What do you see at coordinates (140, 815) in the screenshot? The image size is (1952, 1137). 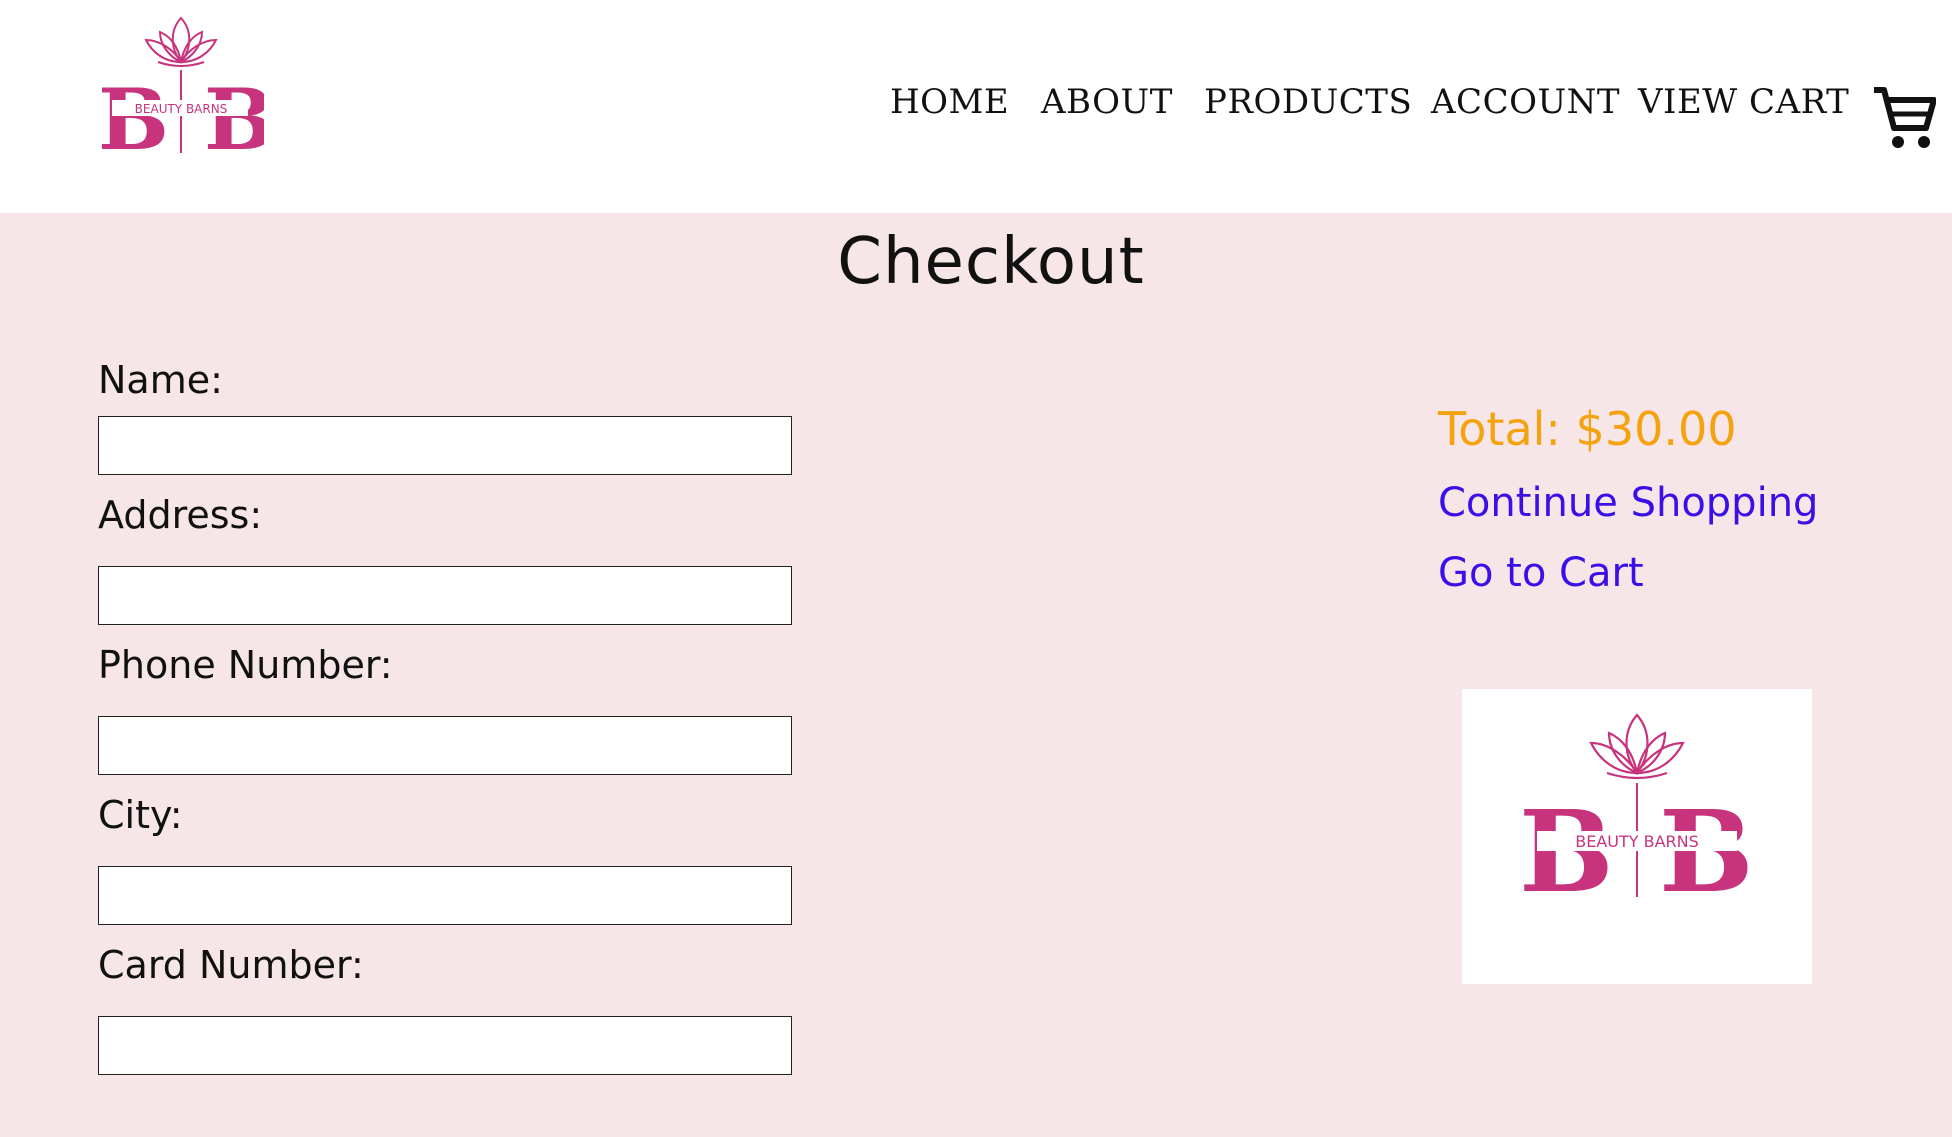 I see `city-label: City:` at bounding box center [140, 815].